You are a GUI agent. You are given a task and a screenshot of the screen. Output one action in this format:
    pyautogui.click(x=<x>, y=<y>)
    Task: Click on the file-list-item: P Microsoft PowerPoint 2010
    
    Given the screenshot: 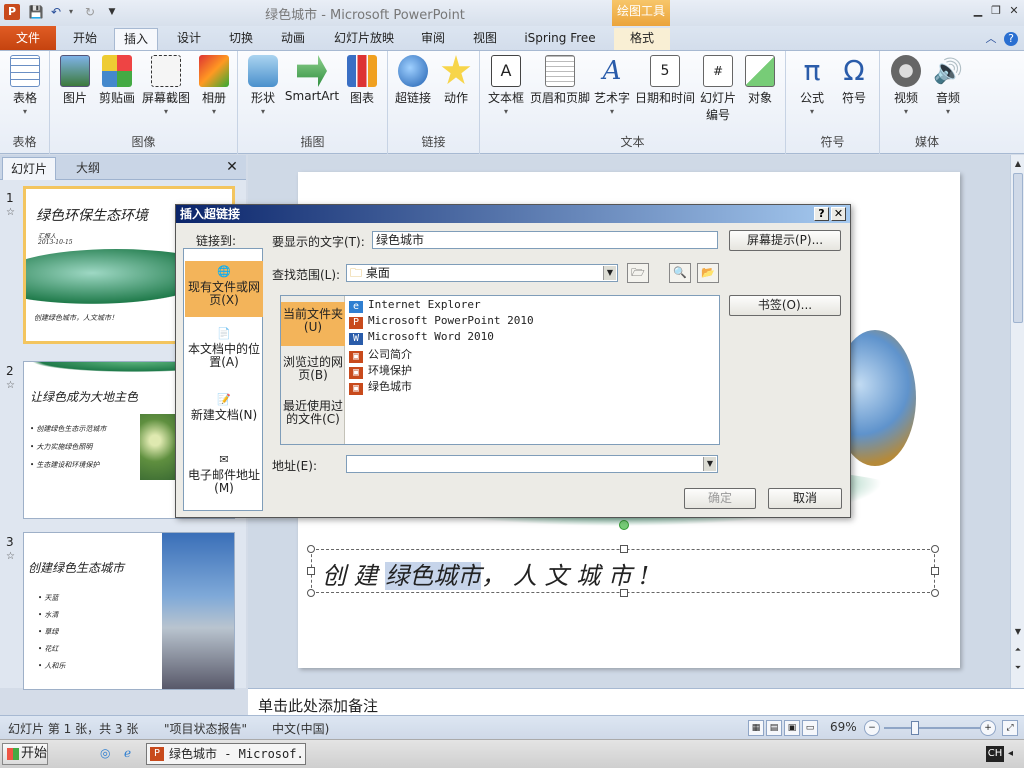 What is the action you would take?
    pyautogui.click(x=441, y=321)
    